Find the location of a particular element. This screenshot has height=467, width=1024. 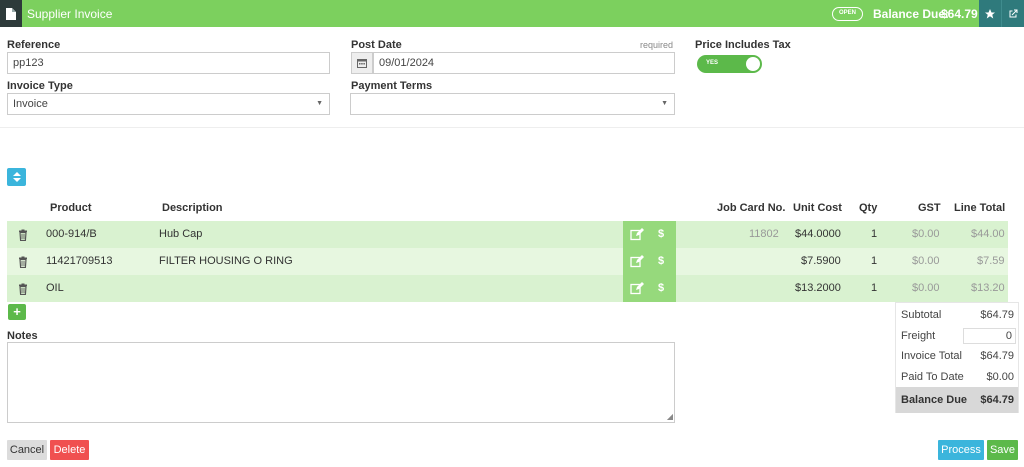

balance-due-total-label: Balance Due is located at coordinates (934, 400).